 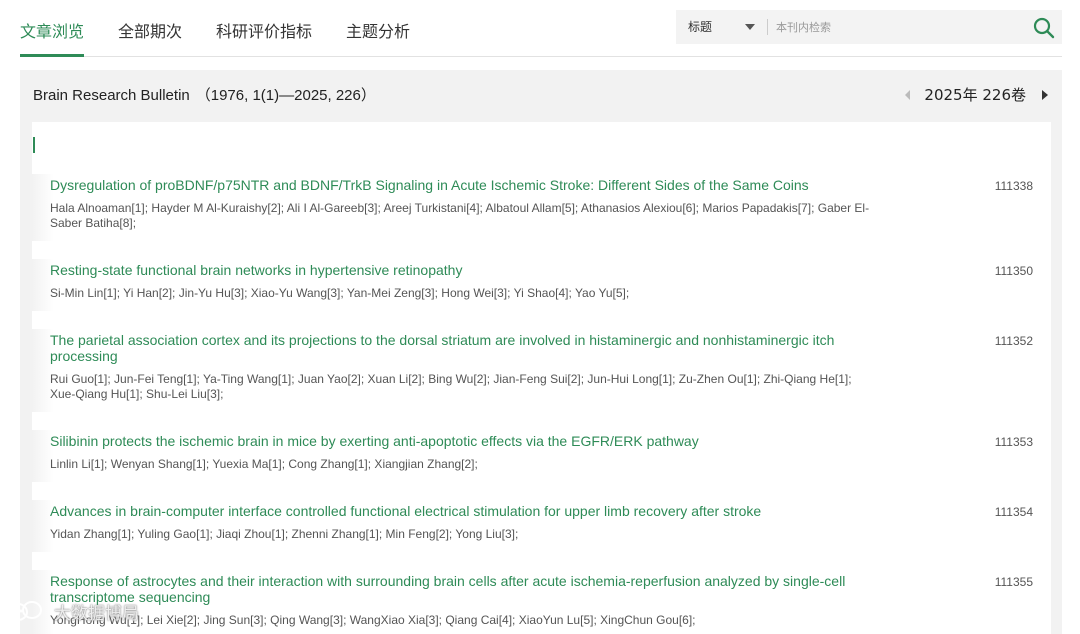 I want to click on caret-down-icon, so click(x=750, y=27).